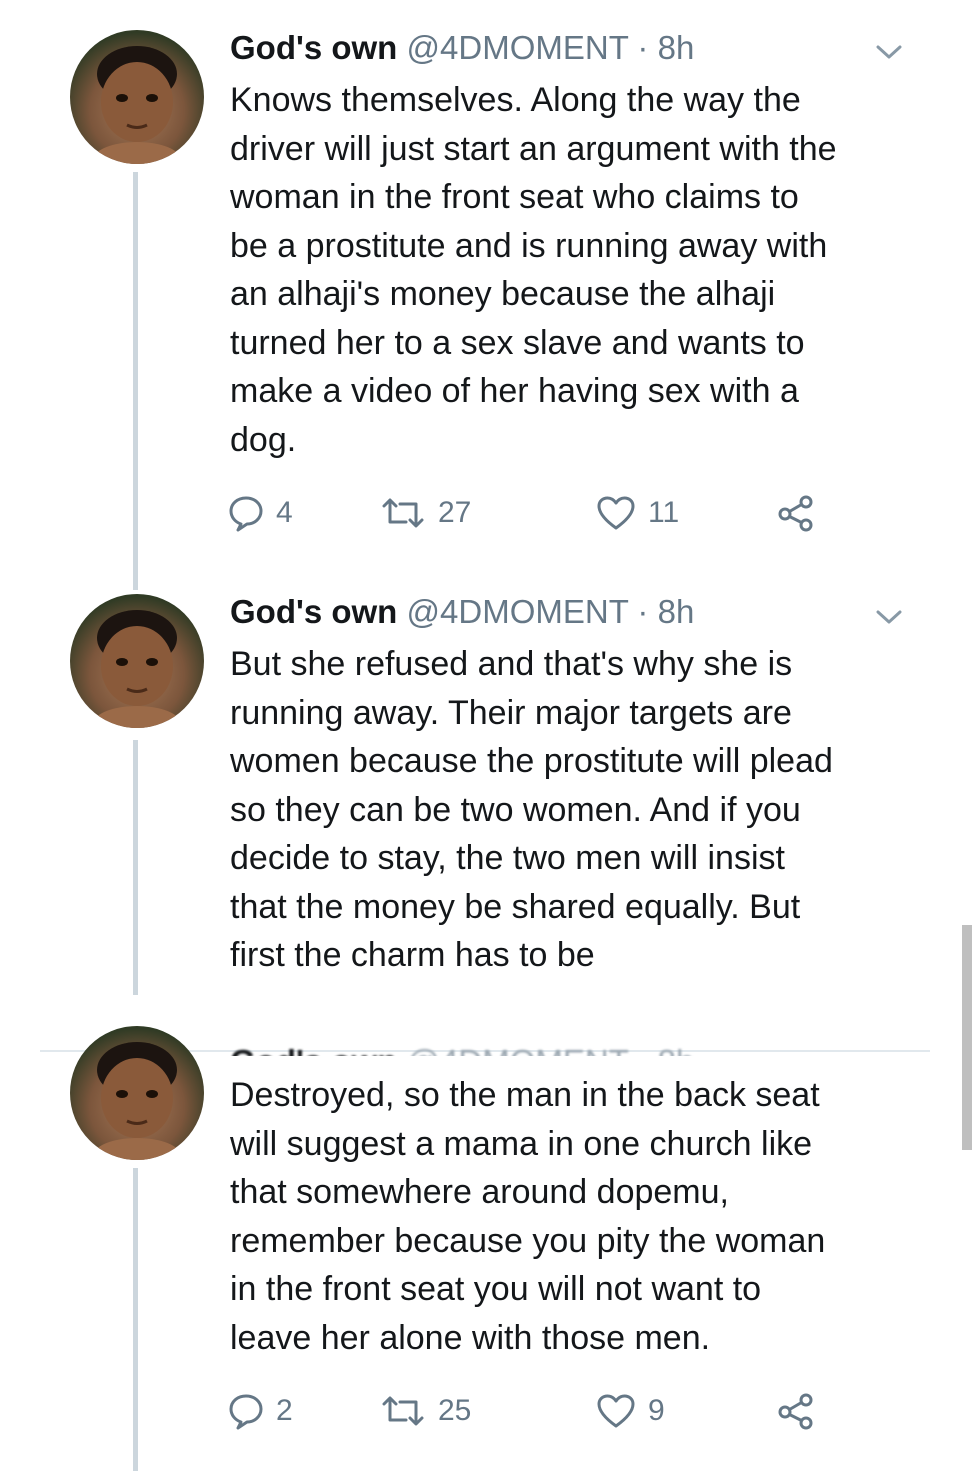 Image resolution: width=972 pixels, height=1471 pixels. What do you see at coordinates (656, 1410) in the screenshot?
I see `like-count: 9` at bounding box center [656, 1410].